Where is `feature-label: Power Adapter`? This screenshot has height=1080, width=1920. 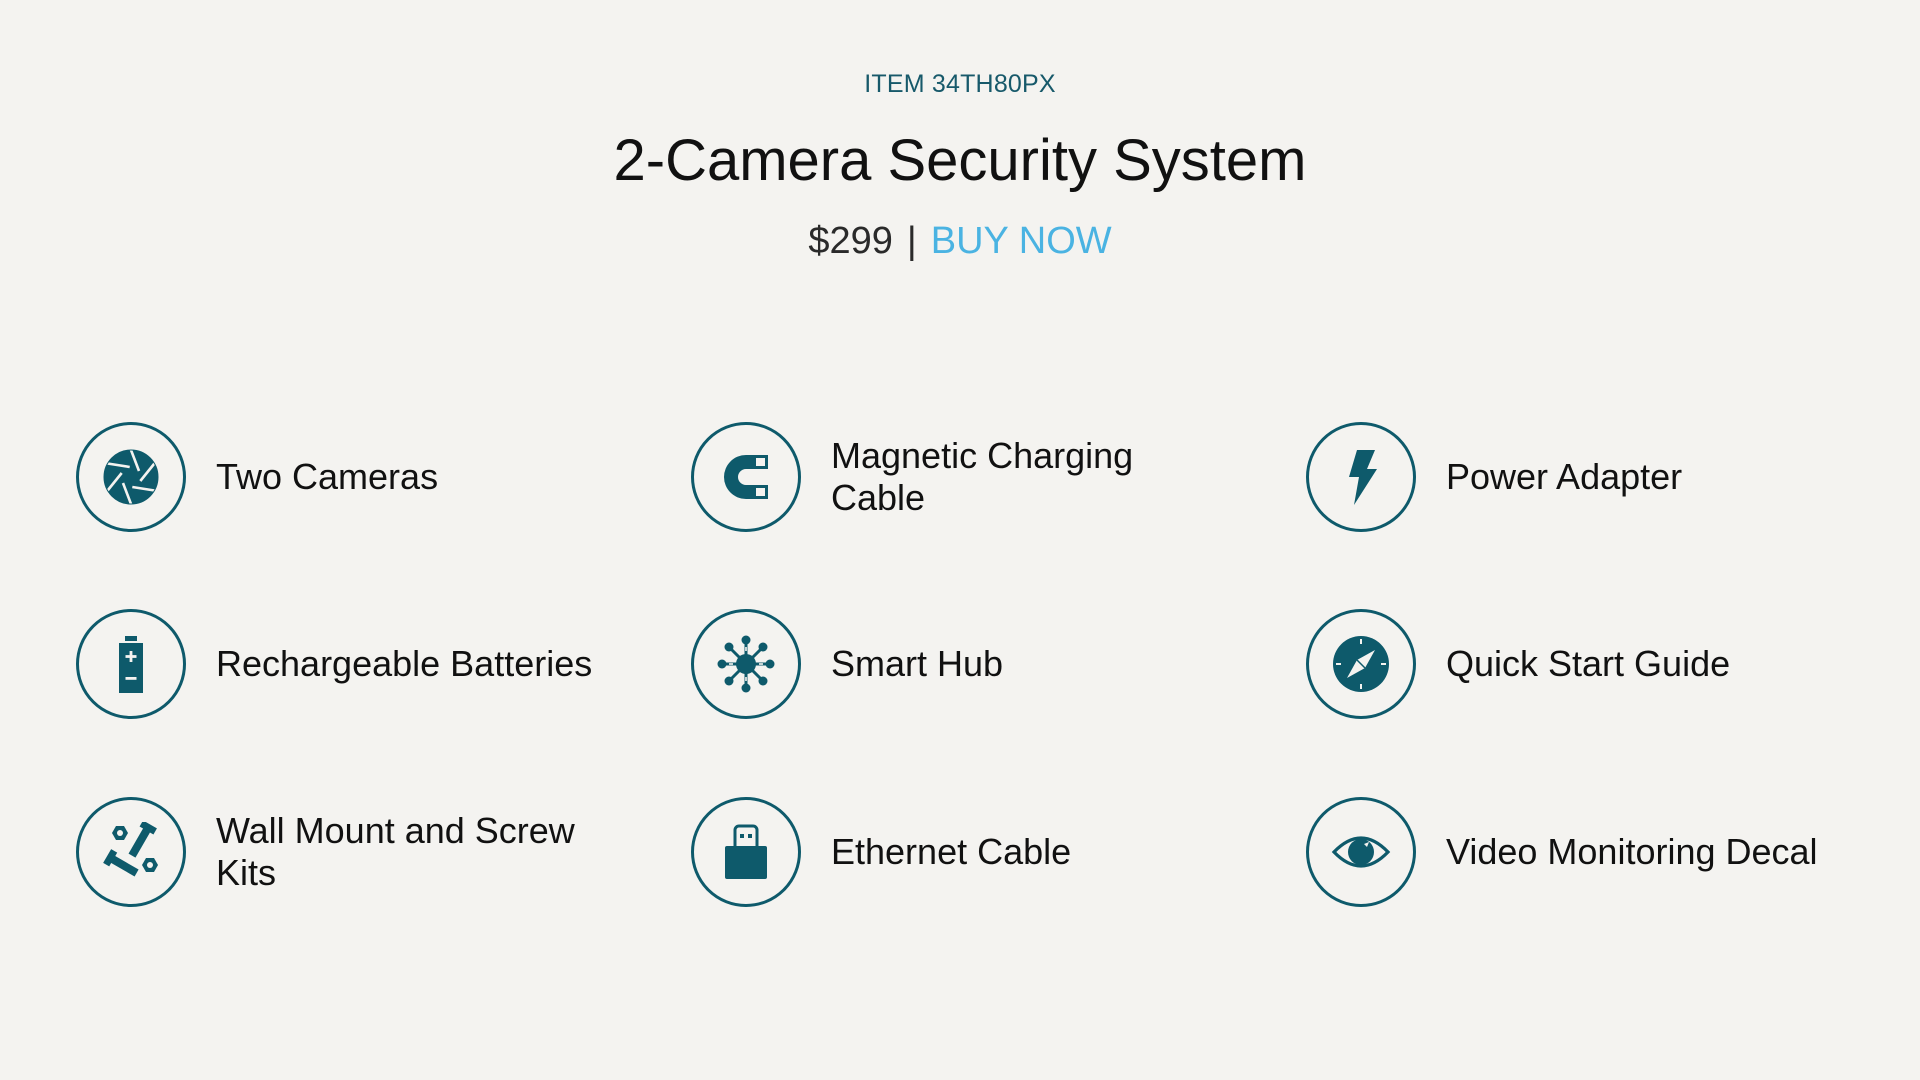 feature-label: Power Adapter is located at coordinates (1564, 476).